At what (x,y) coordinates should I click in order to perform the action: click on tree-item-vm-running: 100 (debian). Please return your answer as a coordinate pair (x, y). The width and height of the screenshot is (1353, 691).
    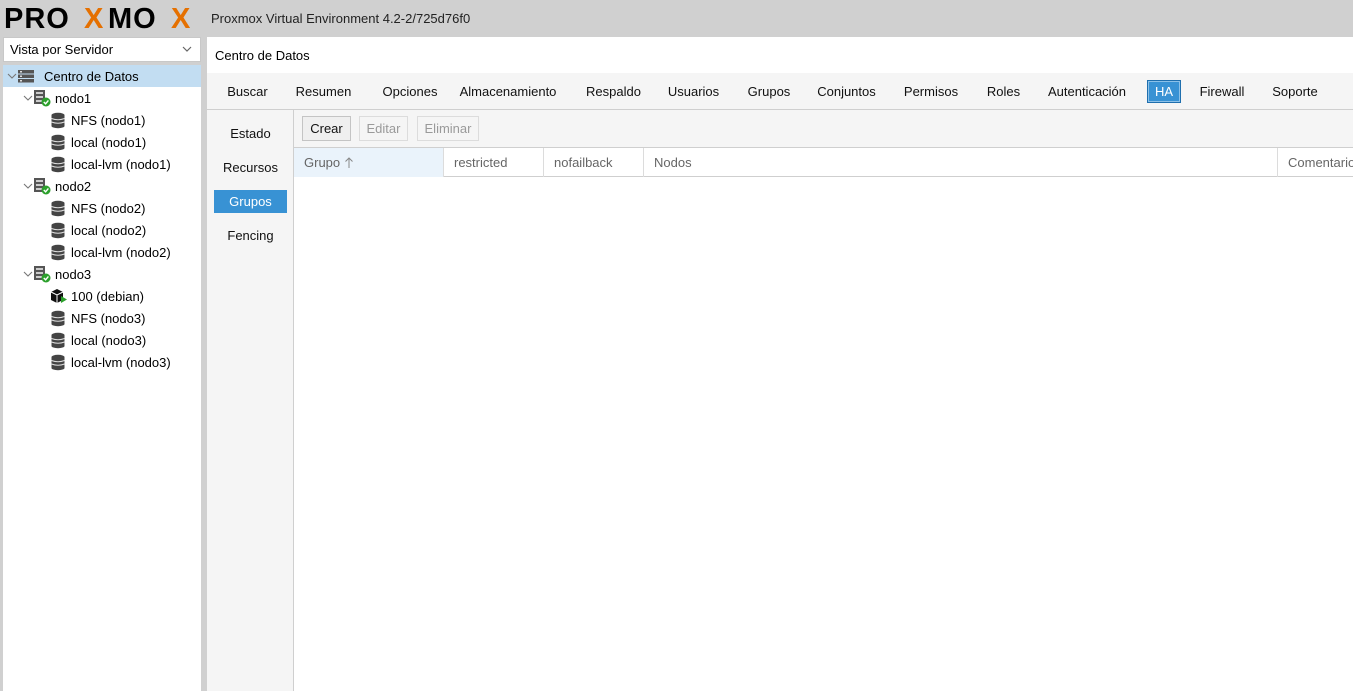
    Looking at the image, I should click on (102, 296).